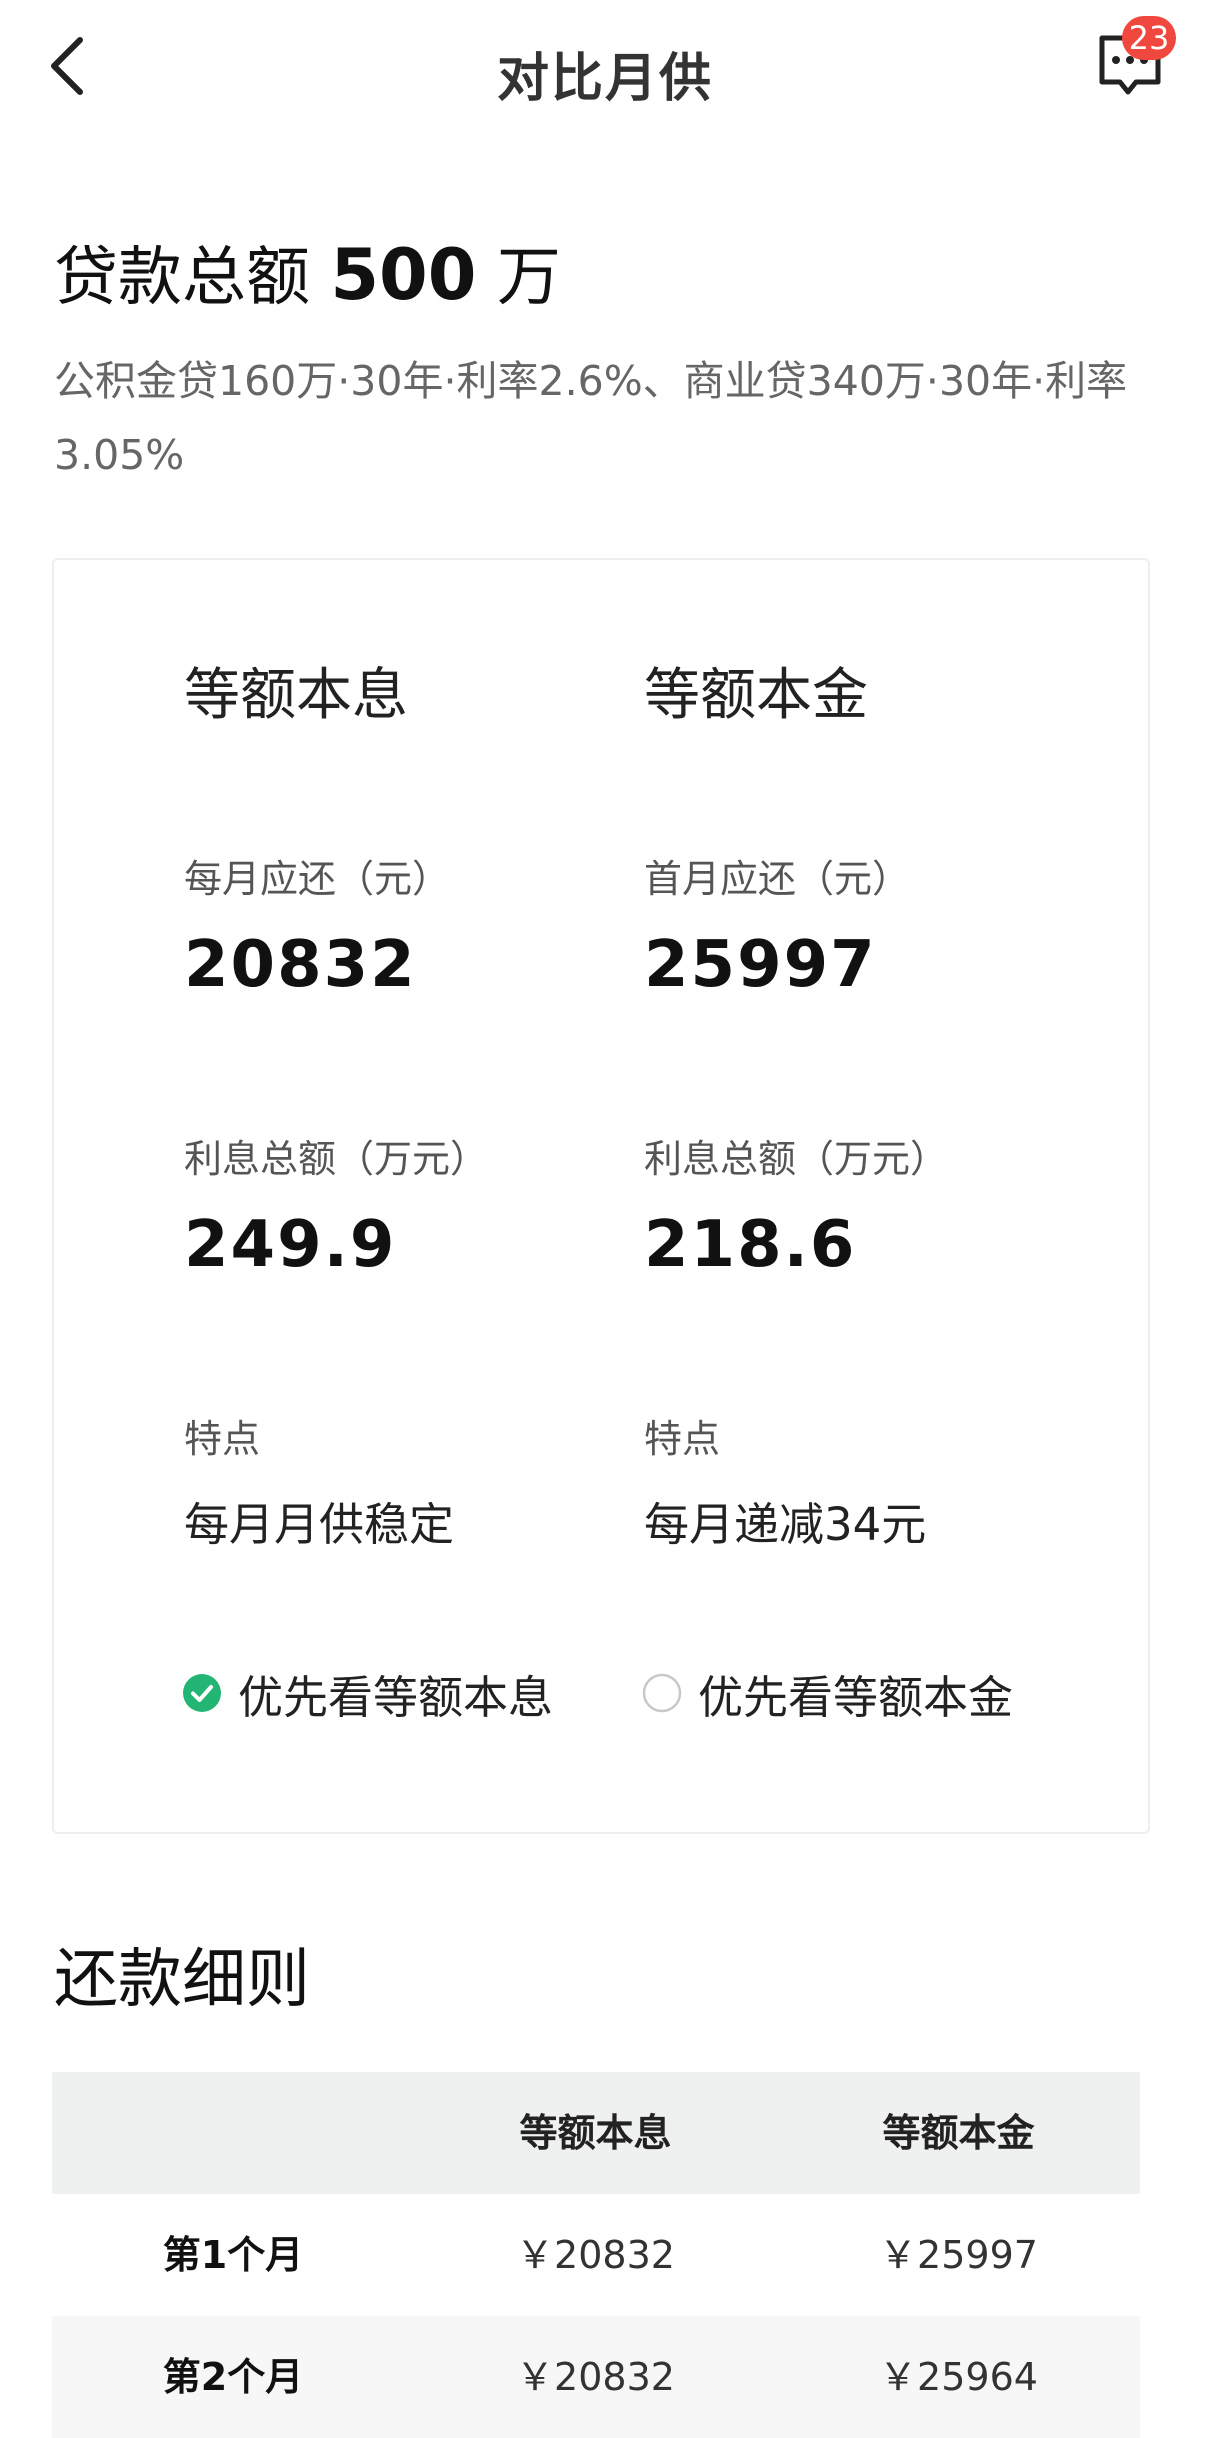 Image resolution: width=1210 pixels, height=2438 pixels. Describe the element at coordinates (233, 2133) in the screenshot. I see `table-header-cell` at that location.